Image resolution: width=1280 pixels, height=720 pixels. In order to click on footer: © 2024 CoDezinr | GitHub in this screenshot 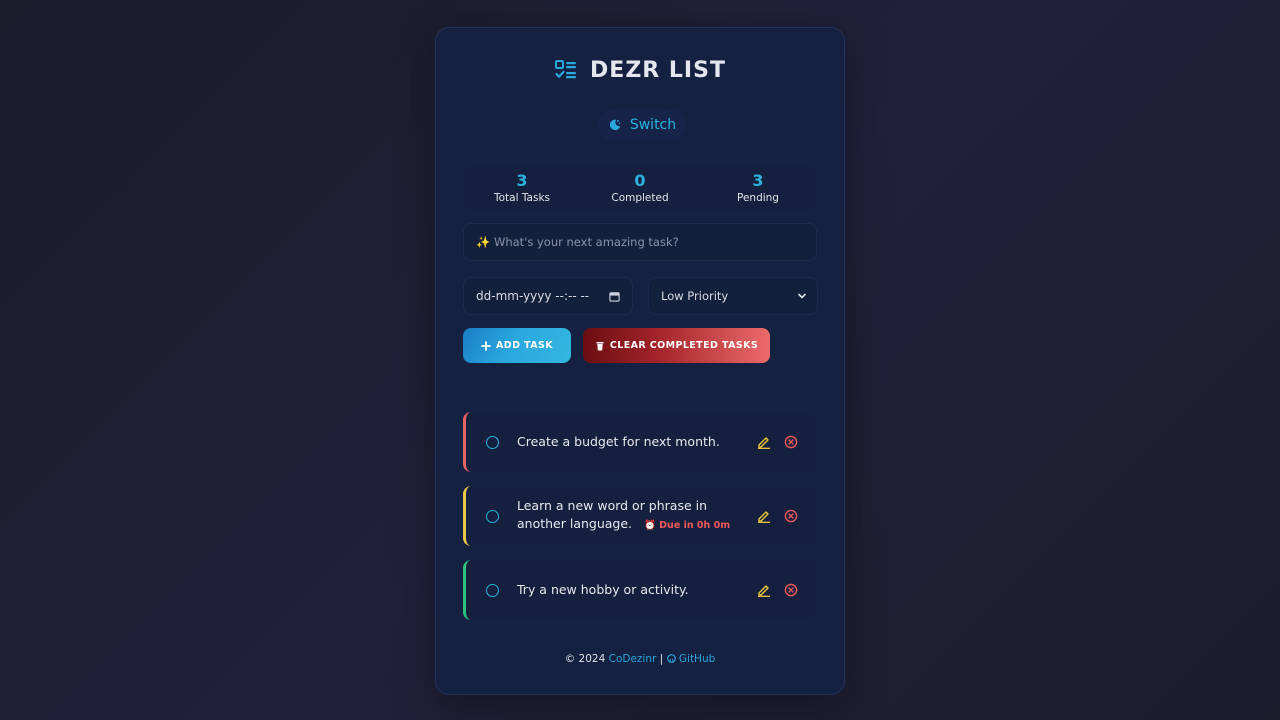, I will do `click(640, 659)`.